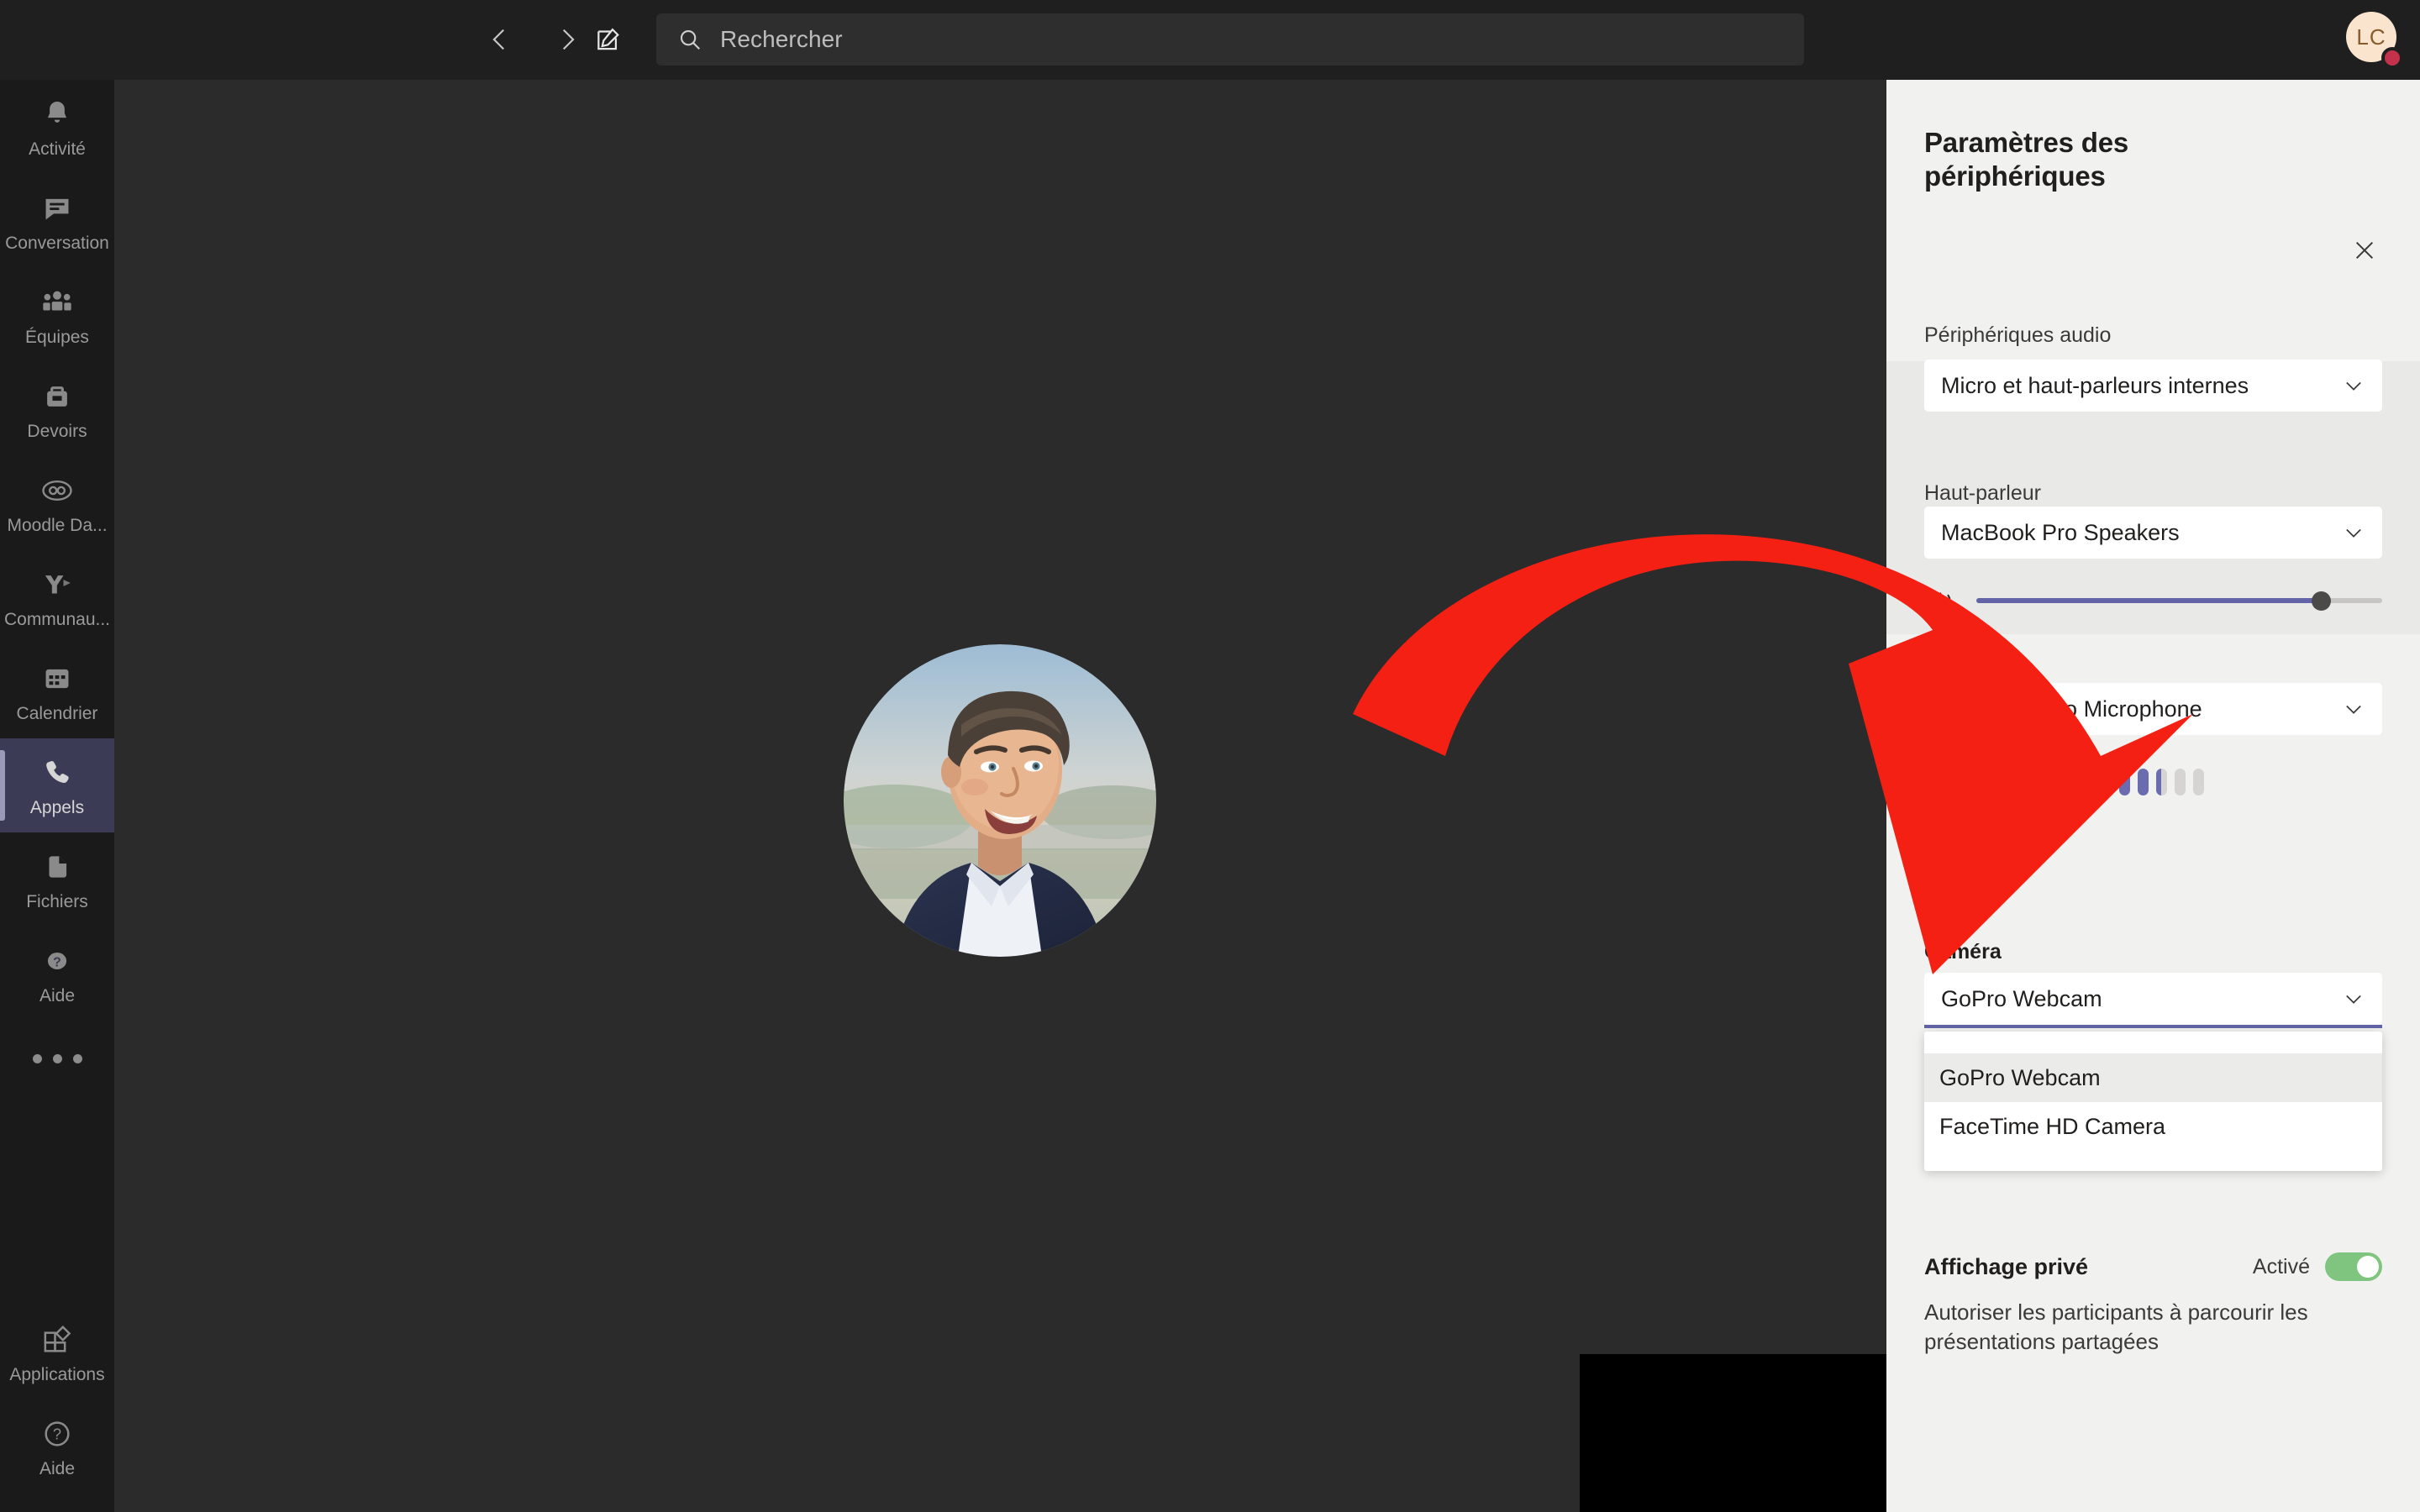 This screenshot has height=1512, width=2420. I want to click on more-apps-button, so click(57, 1058).